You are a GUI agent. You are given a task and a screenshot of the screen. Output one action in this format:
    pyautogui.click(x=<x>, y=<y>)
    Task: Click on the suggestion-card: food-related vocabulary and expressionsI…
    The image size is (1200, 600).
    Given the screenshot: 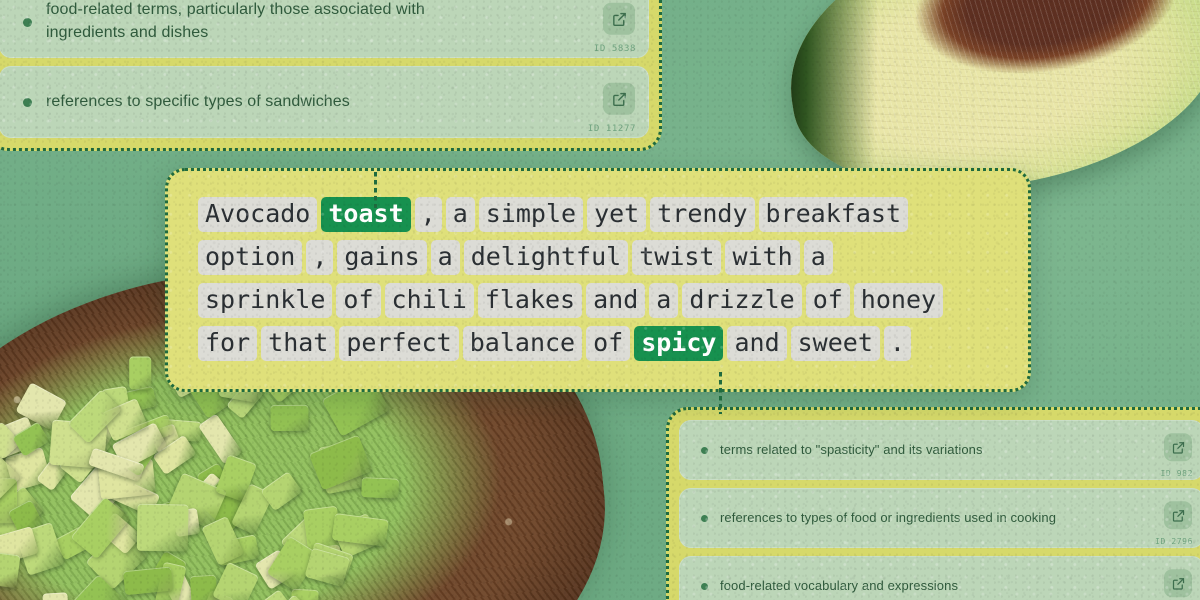 What is the action you would take?
    pyautogui.click(x=939, y=578)
    